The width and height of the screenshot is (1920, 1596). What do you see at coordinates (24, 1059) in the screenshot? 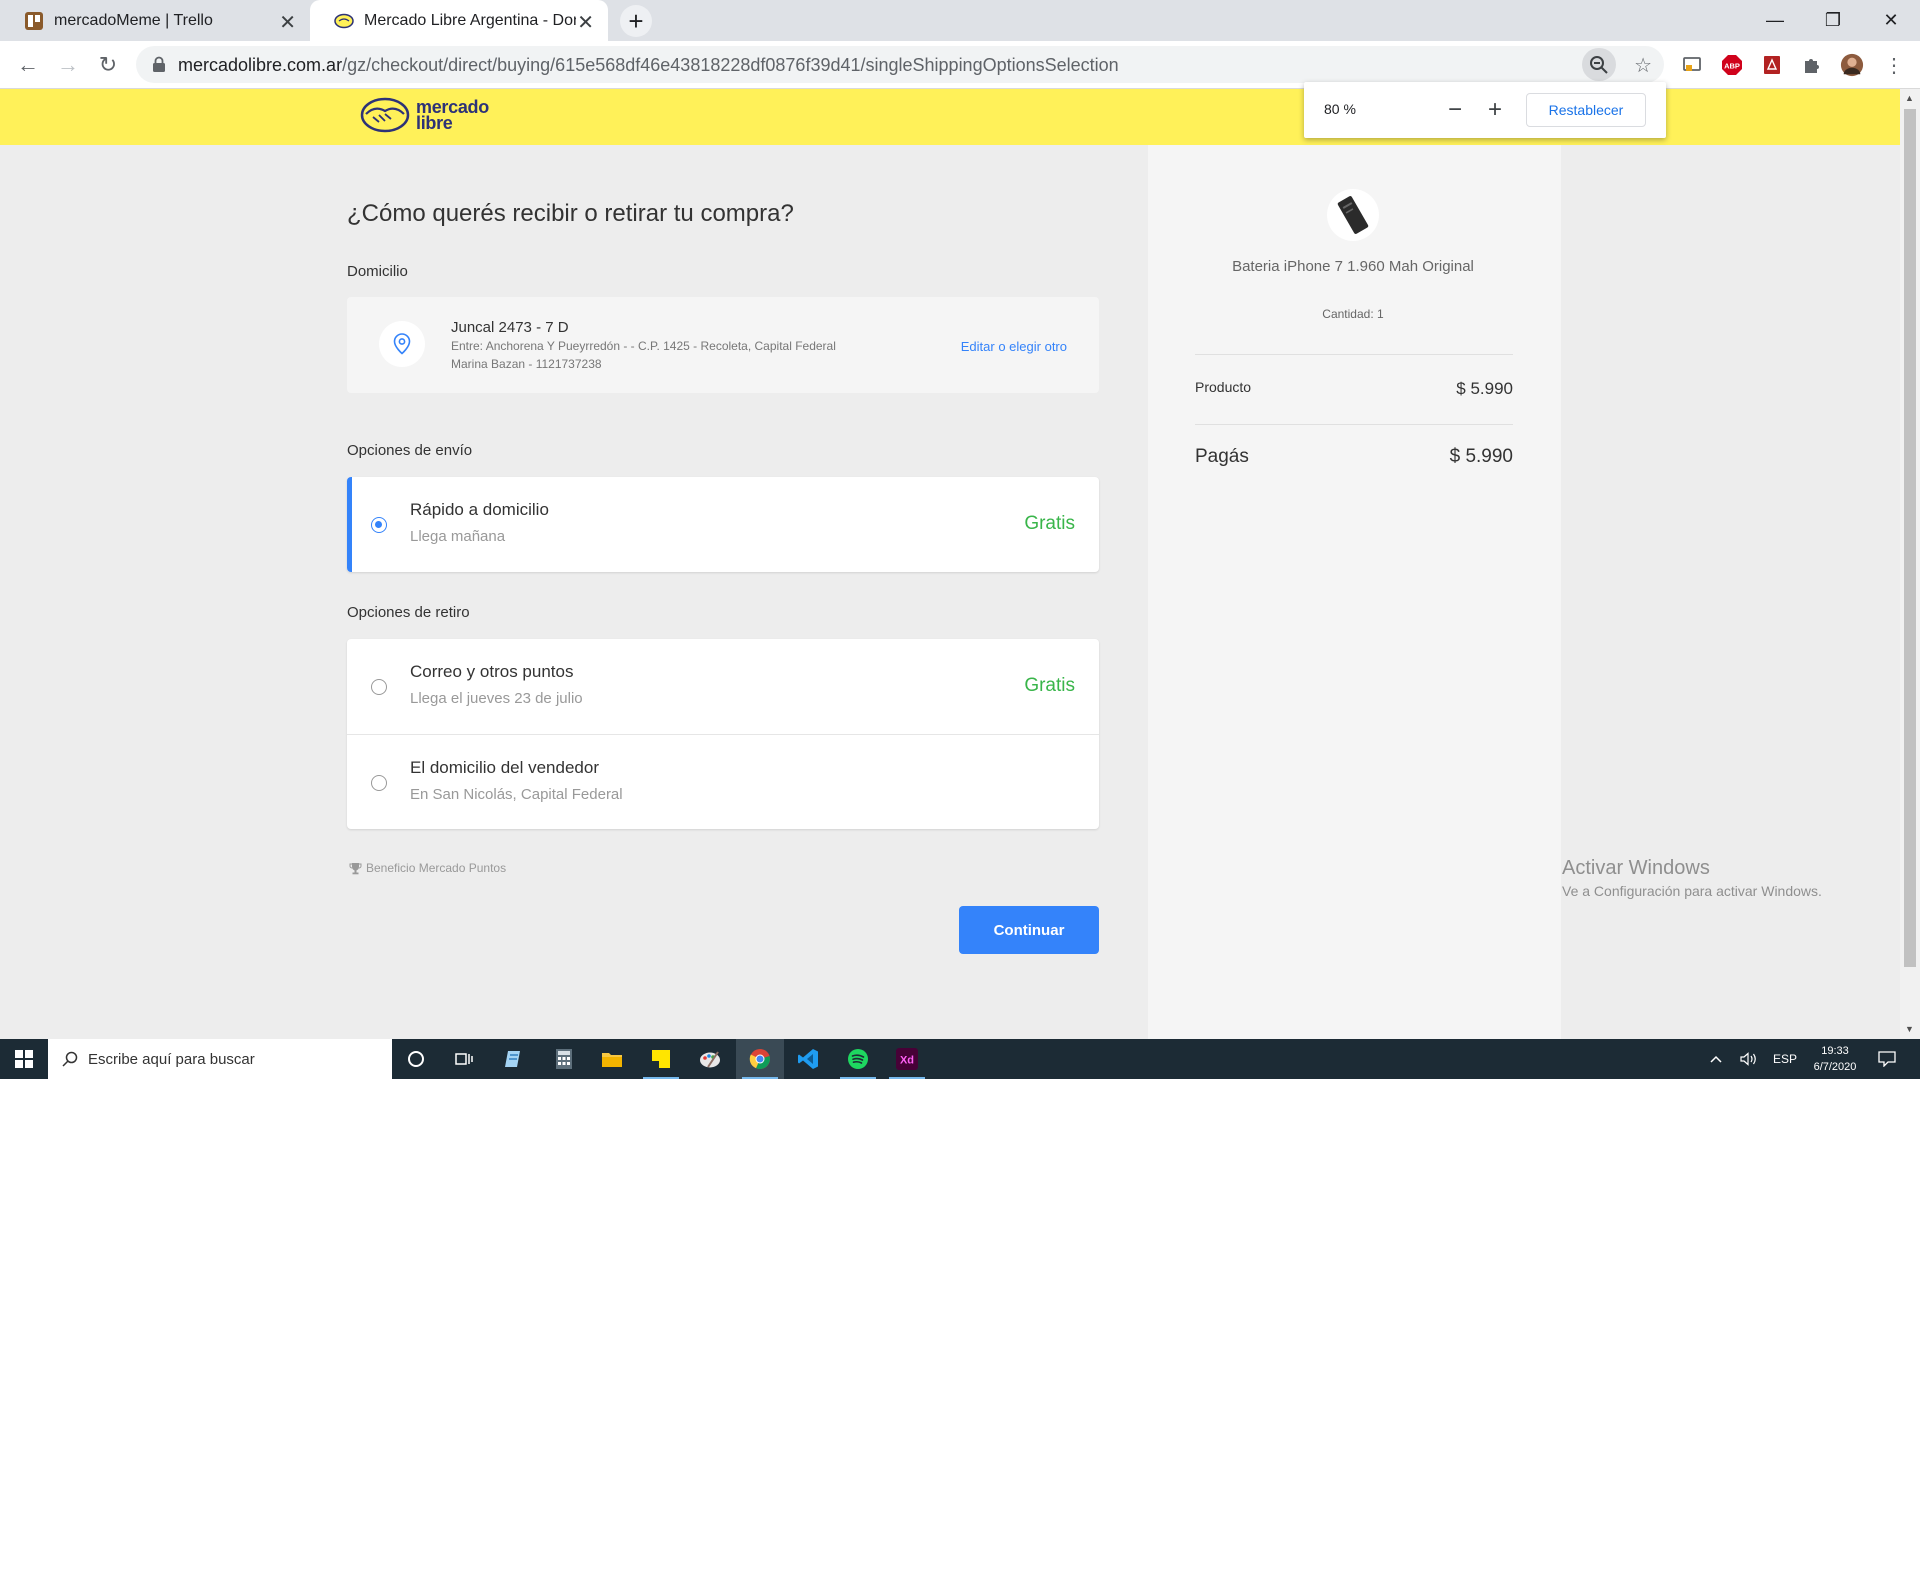
I see `windows-start-icon` at bounding box center [24, 1059].